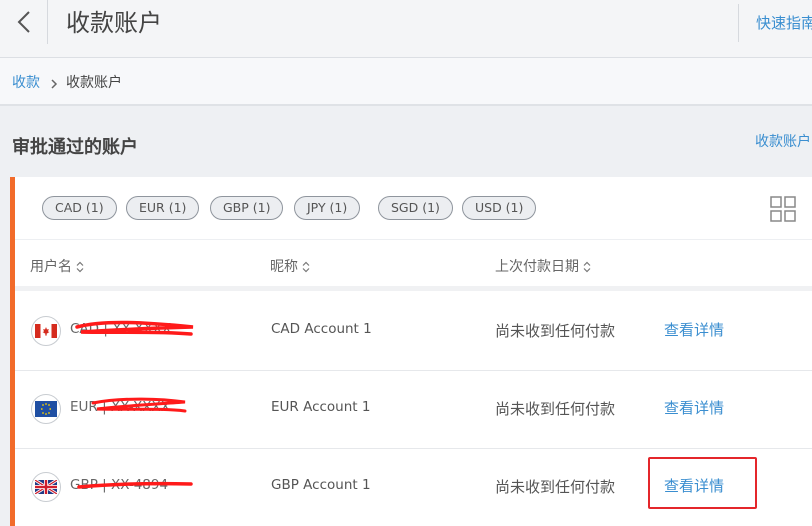 Image resolution: width=812 pixels, height=526 pixels. What do you see at coordinates (783, 209) in the screenshot?
I see `grid-view-icon` at bounding box center [783, 209].